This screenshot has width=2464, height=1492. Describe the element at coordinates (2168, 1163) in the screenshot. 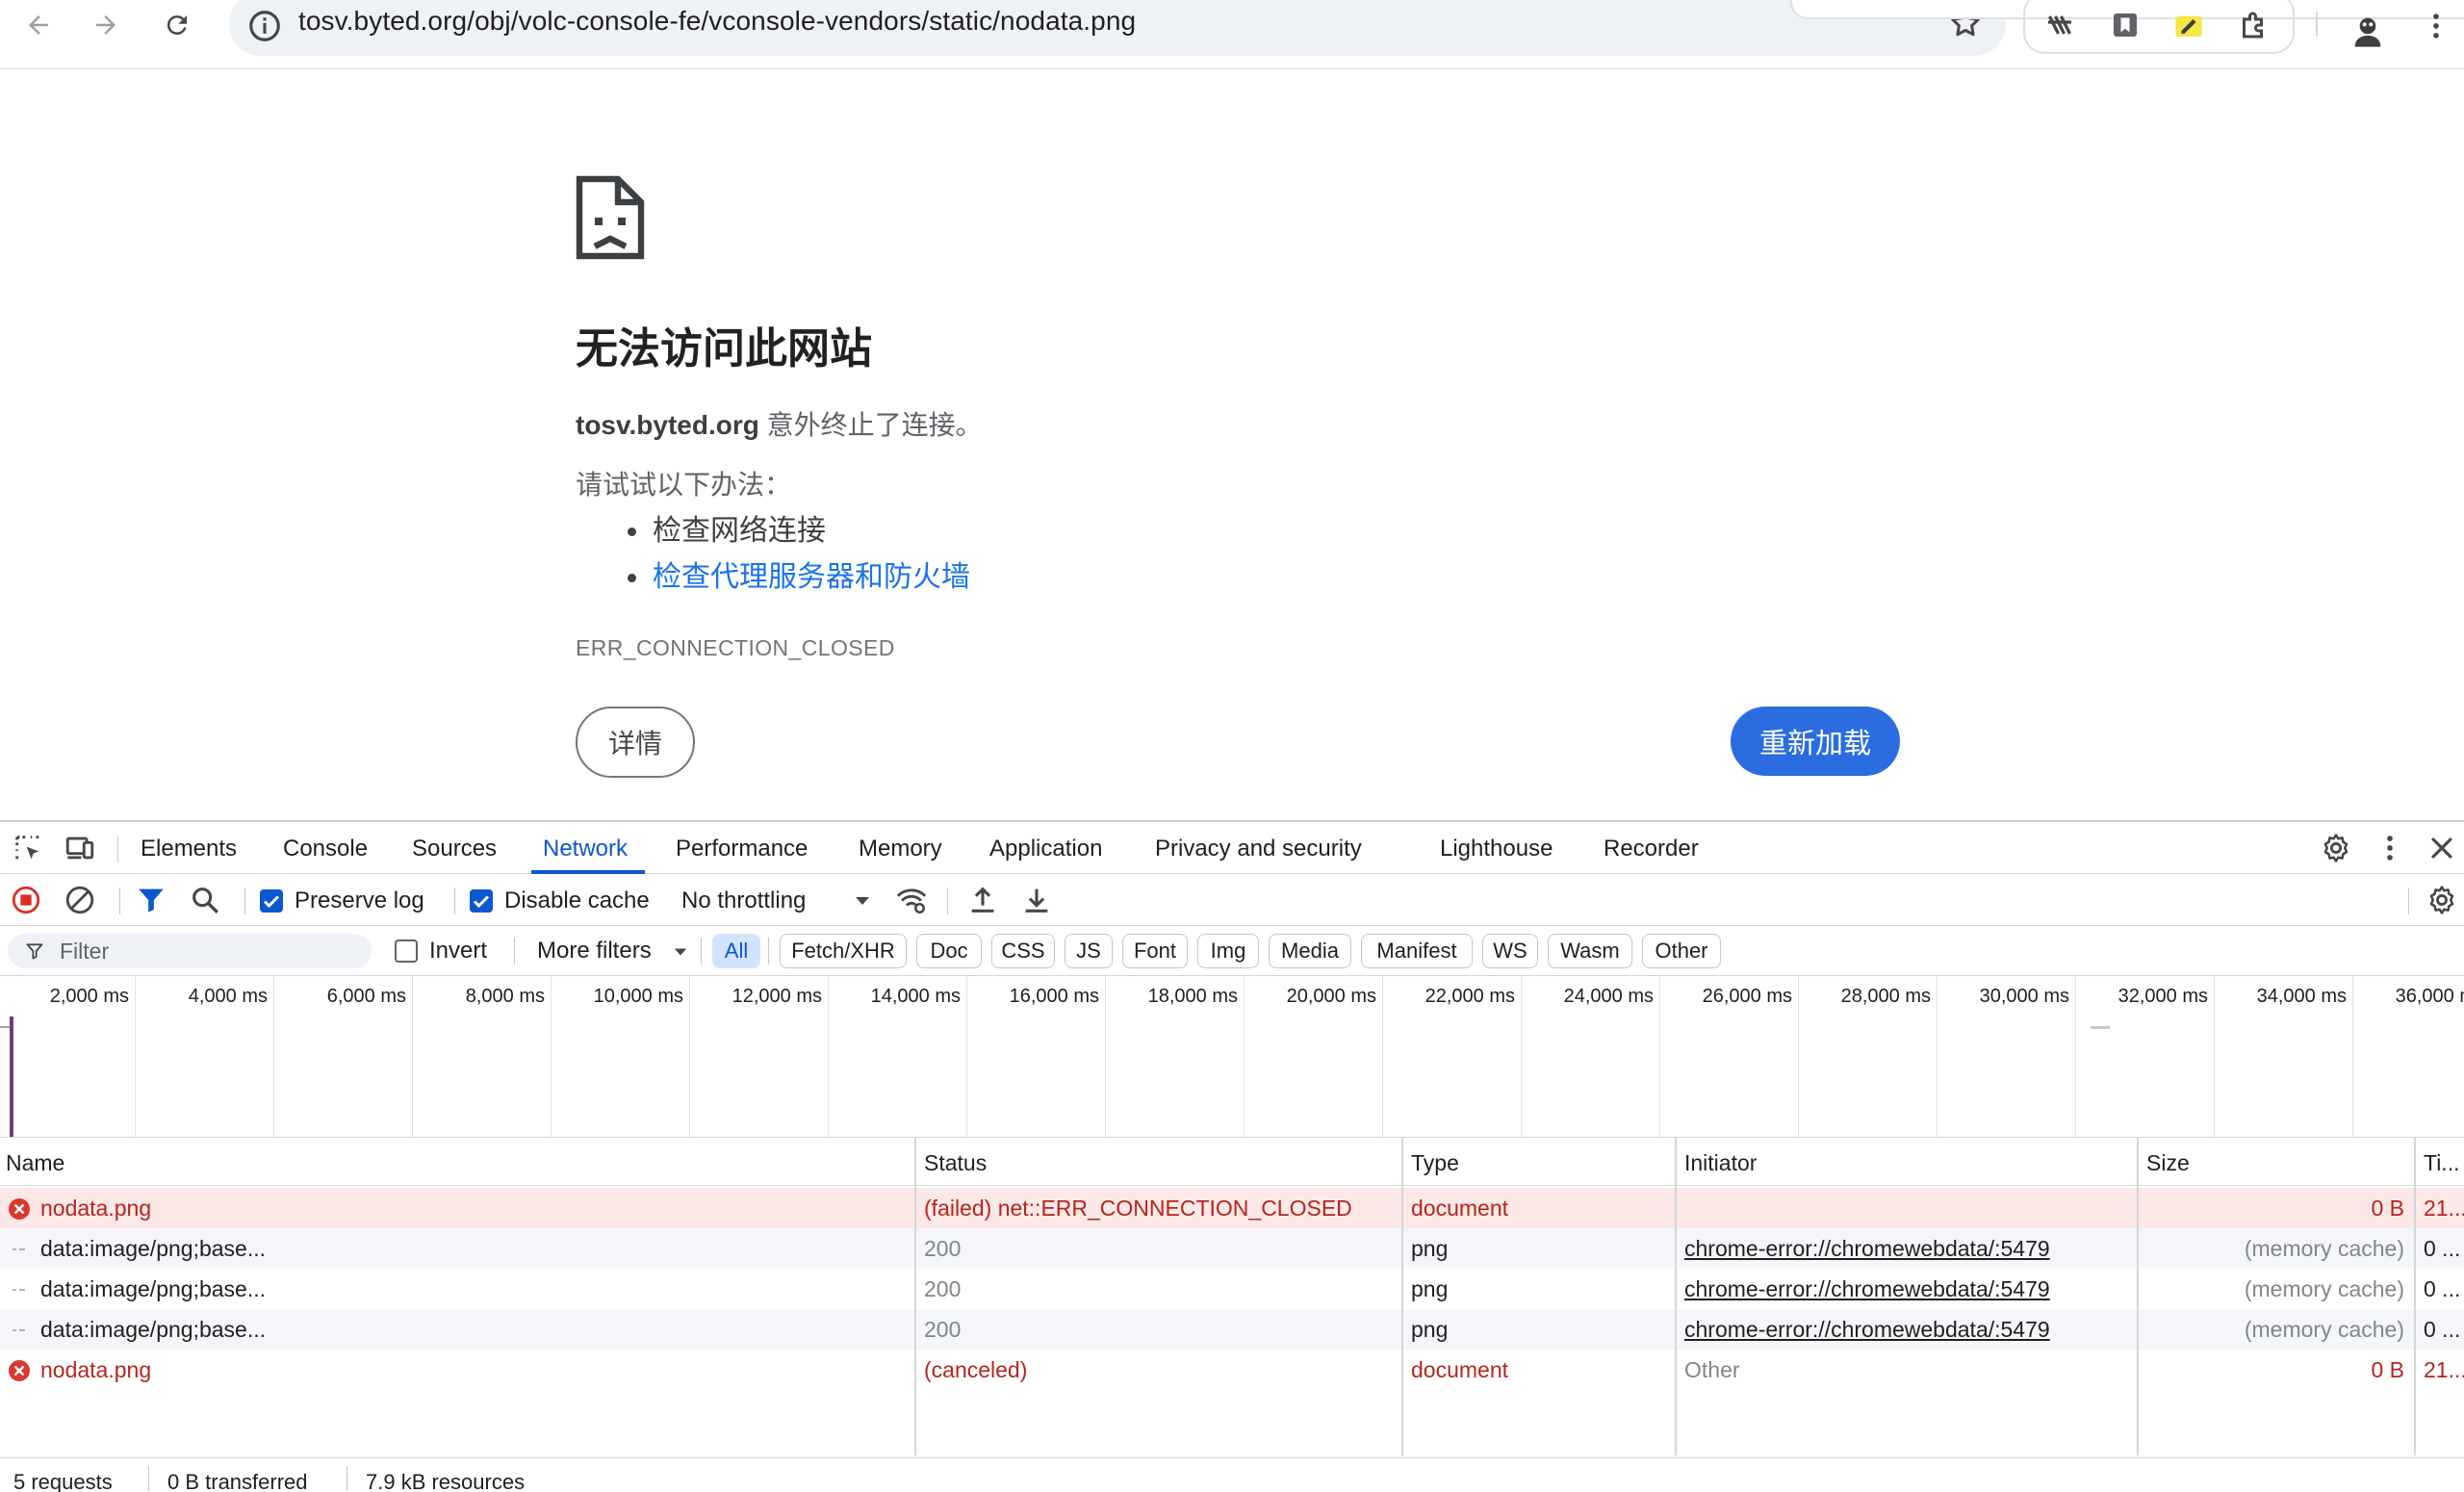

I see `column-header-size: Size` at that location.